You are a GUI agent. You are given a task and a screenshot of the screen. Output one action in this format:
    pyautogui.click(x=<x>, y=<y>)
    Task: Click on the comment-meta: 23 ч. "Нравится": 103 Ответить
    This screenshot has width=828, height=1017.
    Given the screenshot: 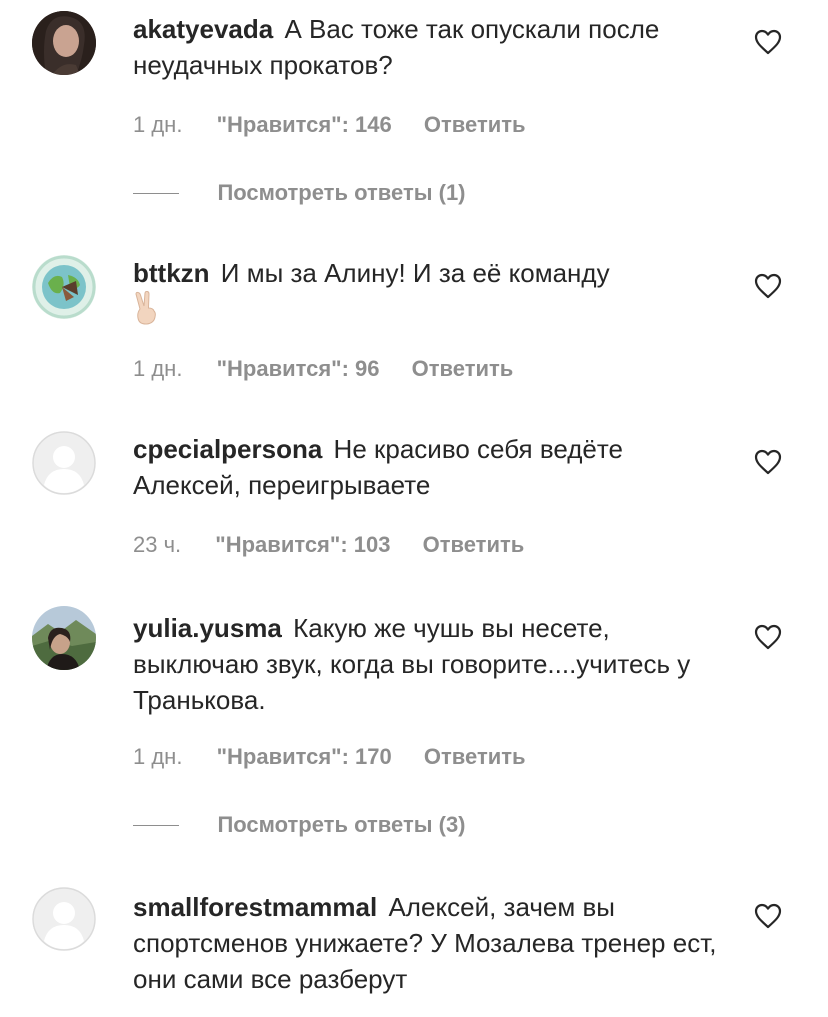 What is the action you would take?
    pyautogui.click(x=328, y=545)
    